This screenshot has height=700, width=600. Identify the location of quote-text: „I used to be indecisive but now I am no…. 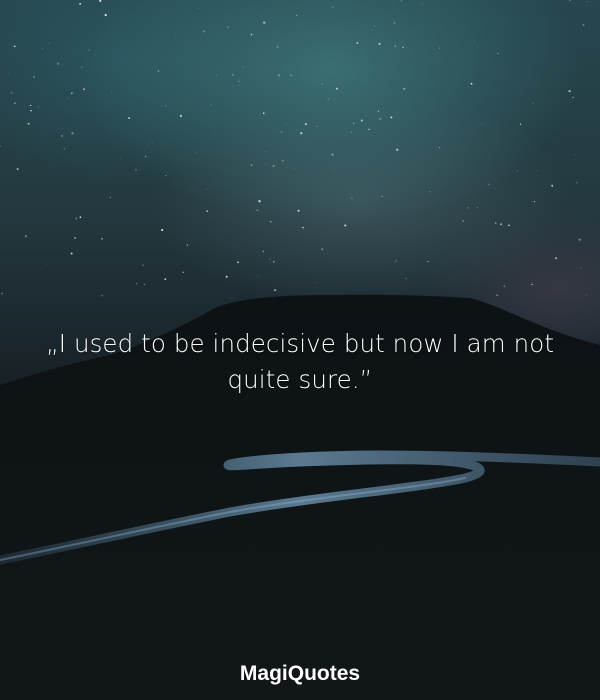
(300, 361).